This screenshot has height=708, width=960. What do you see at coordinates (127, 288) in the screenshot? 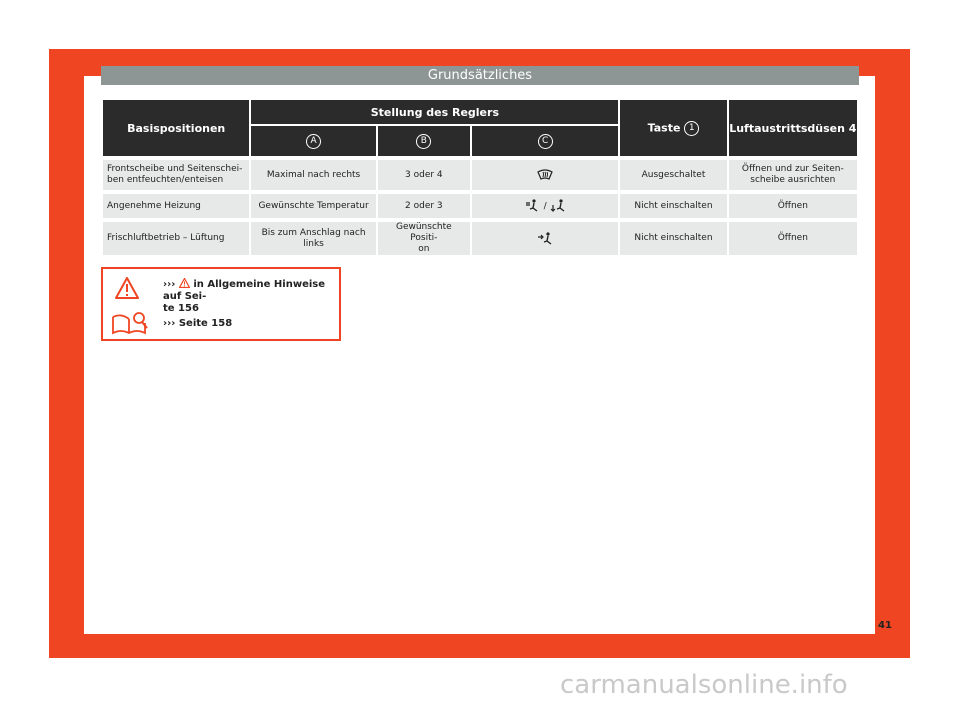
I see `warning-triangle-icon` at bounding box center [127, 288].